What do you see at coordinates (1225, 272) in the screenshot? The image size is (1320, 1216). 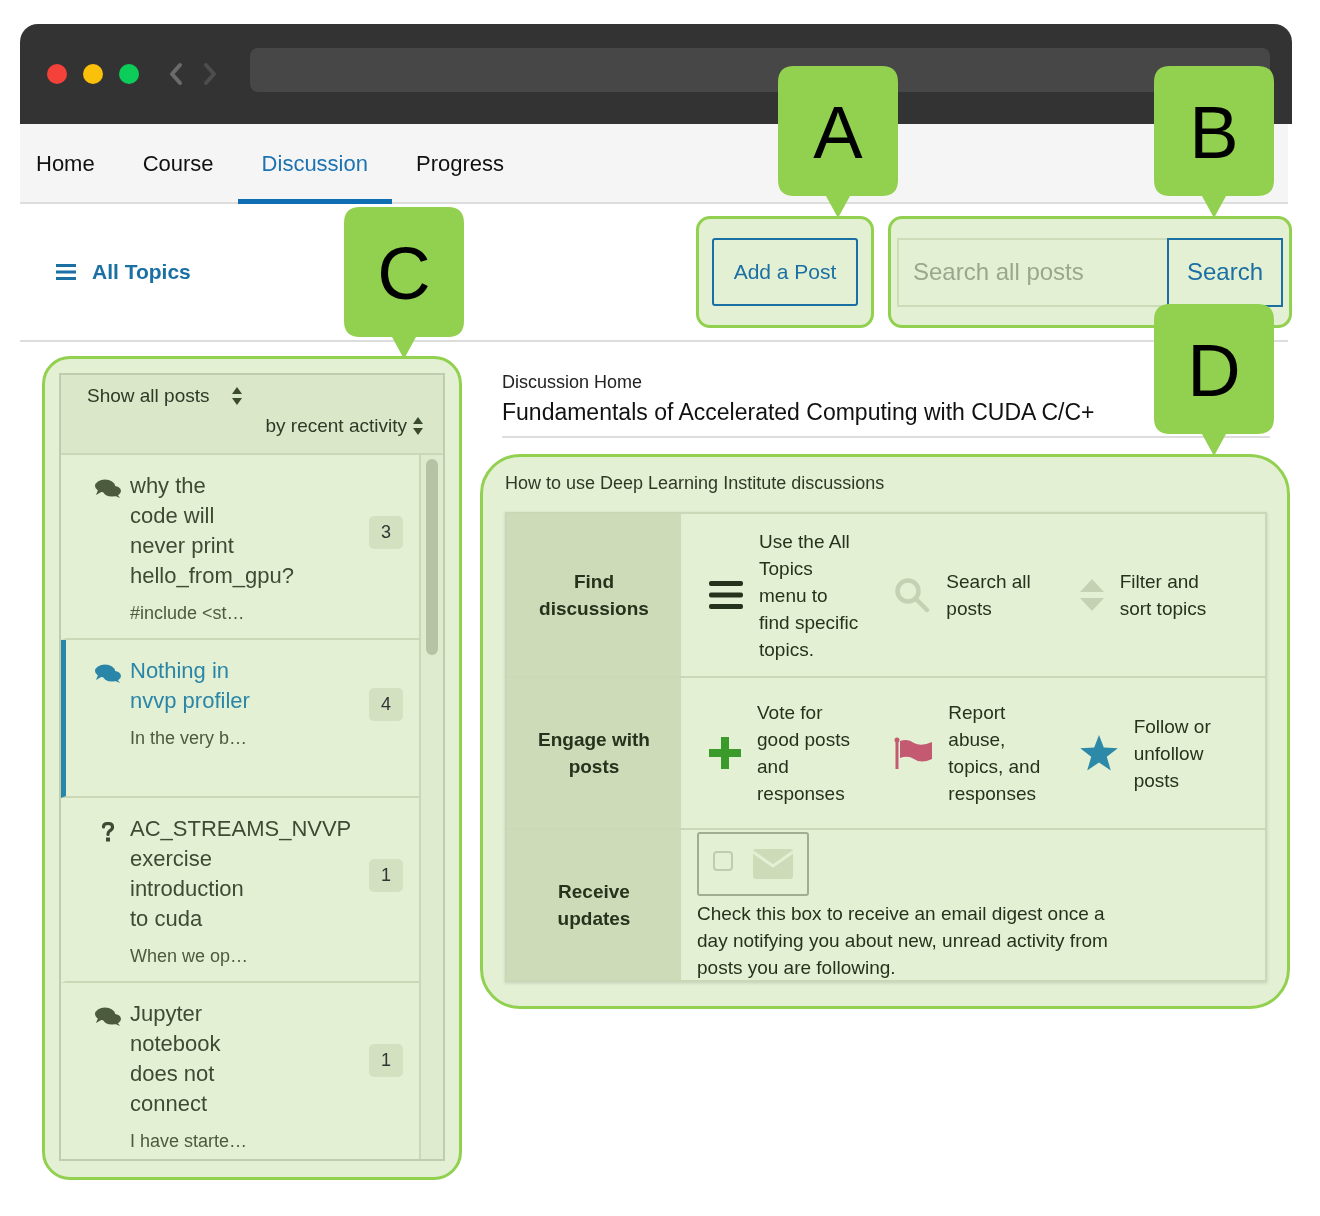 I see `search-button: Search` at bounding box center [1225, 272].